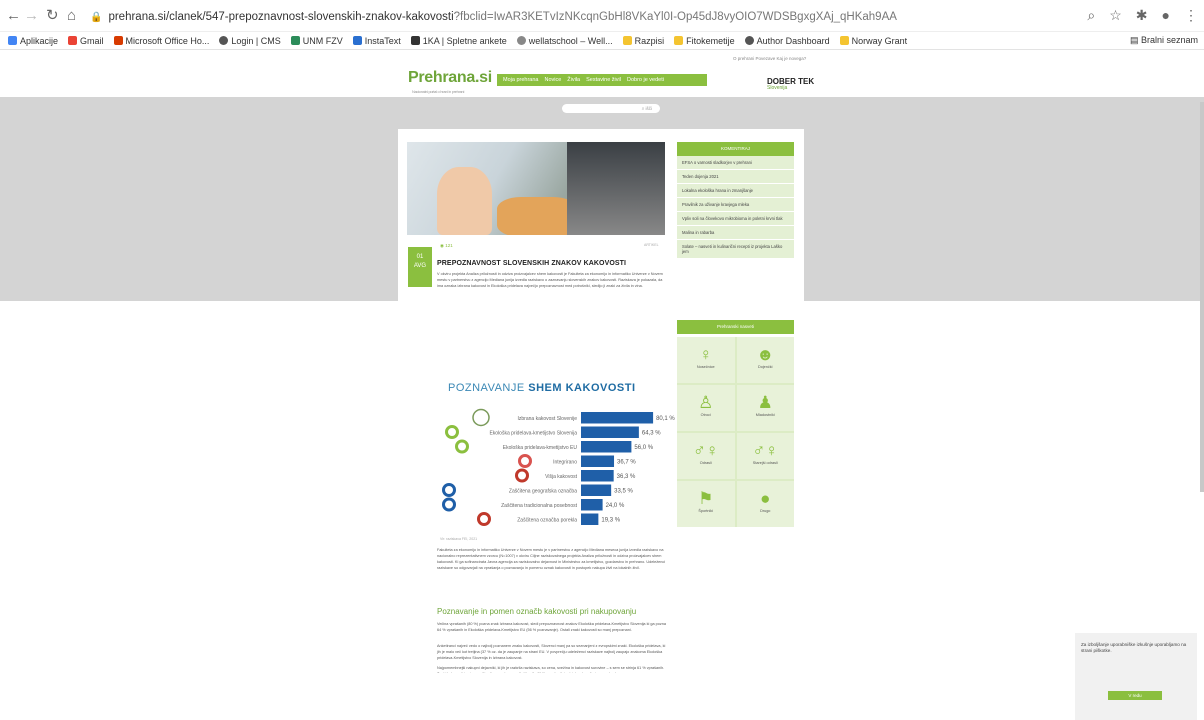  I want to click on sidebar-news-item: Malina in rabarba, so click(735, 233).